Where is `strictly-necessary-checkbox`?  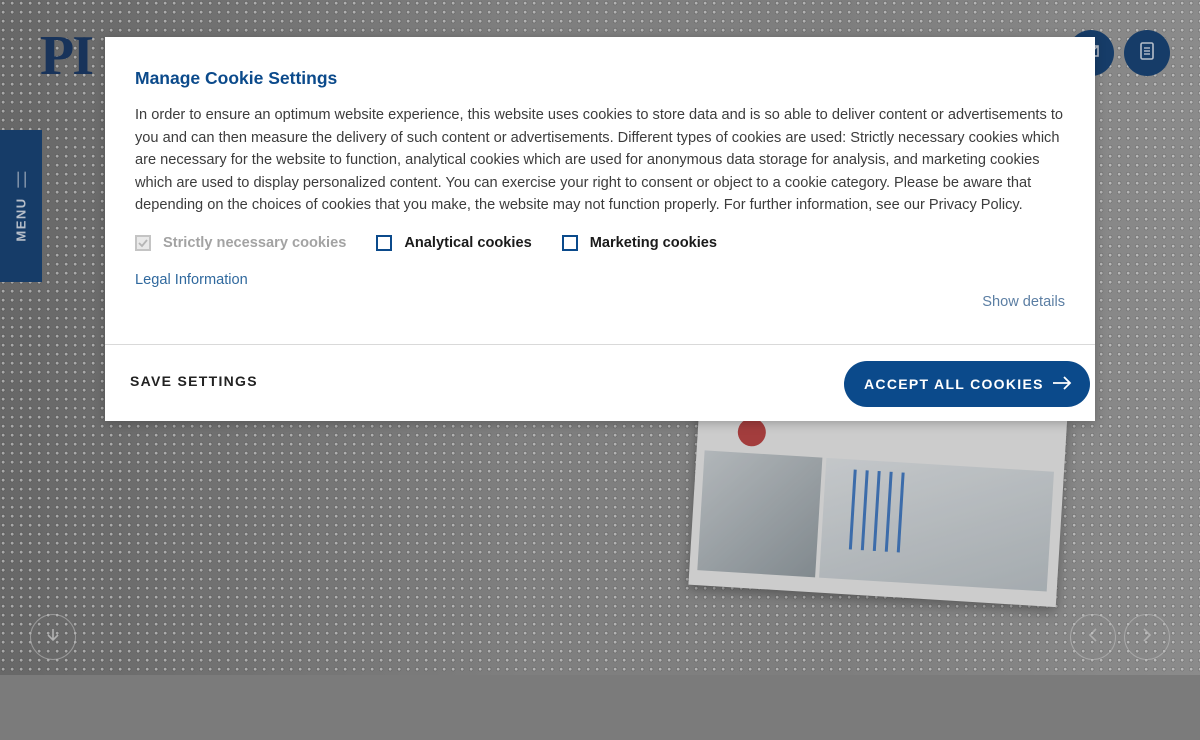 strictly-necessary-checkbox is located at coordinates (143, 243).